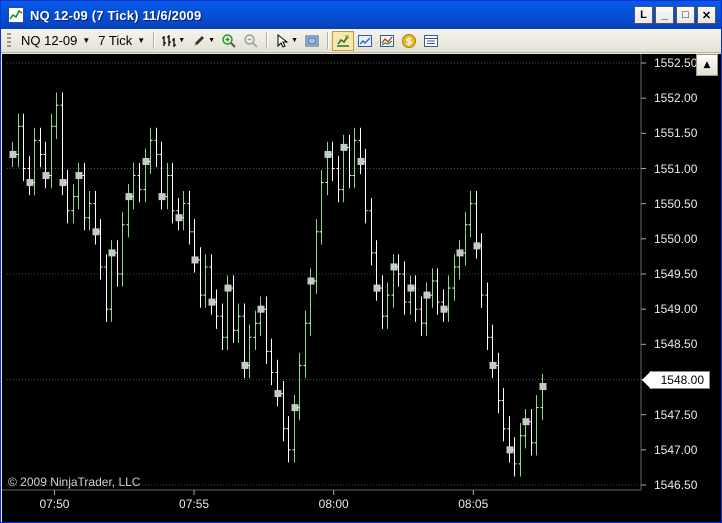  What do you see at coordinates (685, 15) in the screenshot?
I see `maximize-button: □` at bounding box center [685, 15].